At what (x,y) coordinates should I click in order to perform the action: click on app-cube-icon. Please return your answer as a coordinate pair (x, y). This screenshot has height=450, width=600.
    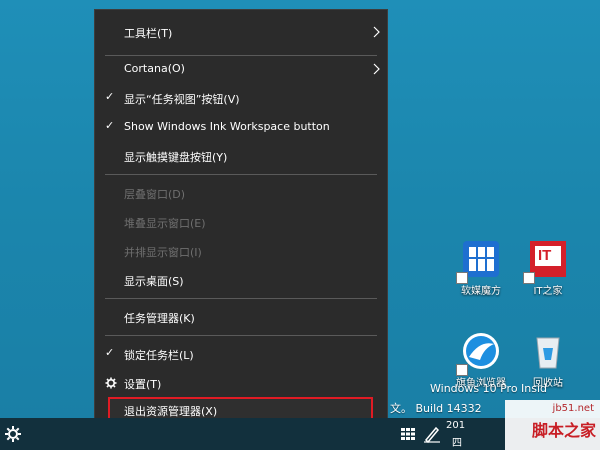
    Looking at the image, I should click on (479, 261).